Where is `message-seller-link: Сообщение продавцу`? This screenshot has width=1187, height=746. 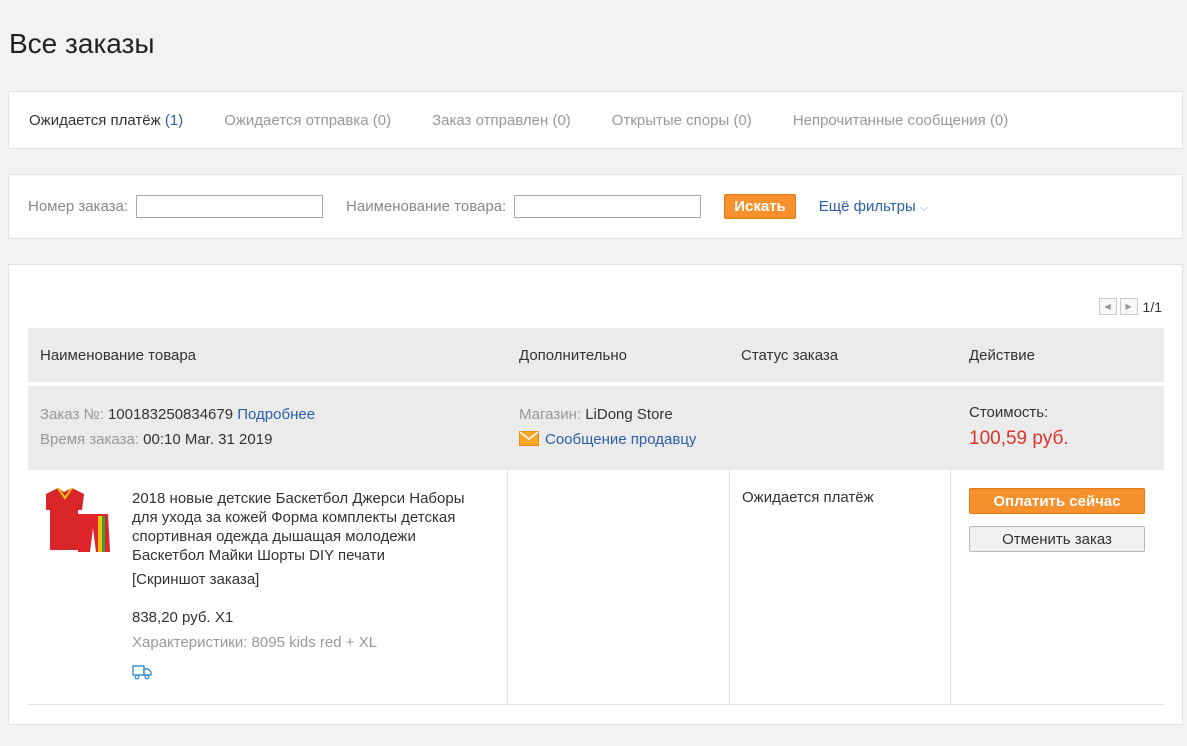 message-seller-link: Сообщение продавцу is located at coordinates (620, 439).